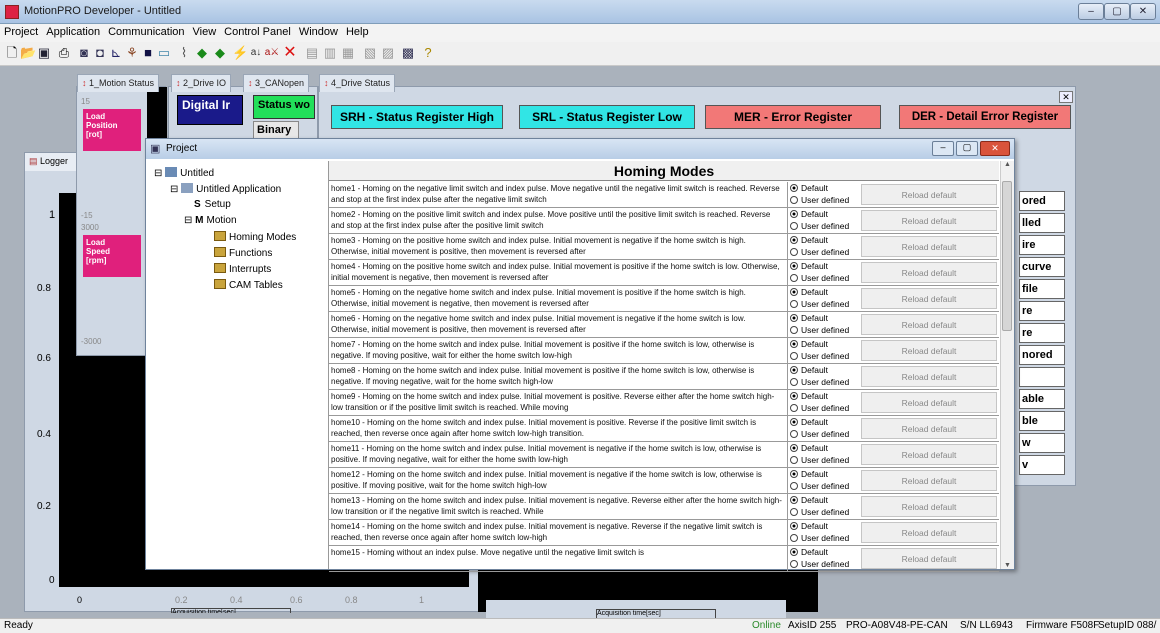 The width and height of the screenshot is (1160, 633). What do you see at coordinates (44, 53) in the screenshot?
I see `save-icon: ▣` at bounding box center [44, 53].